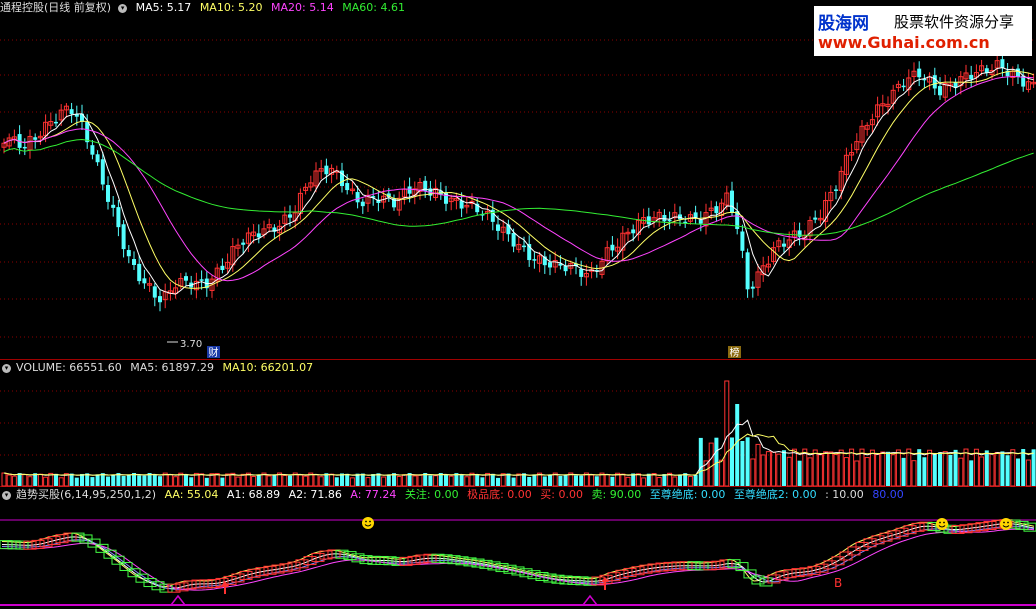  I want to click on vol-ma10-label: MA10: 66201.07, so click(268, 367).